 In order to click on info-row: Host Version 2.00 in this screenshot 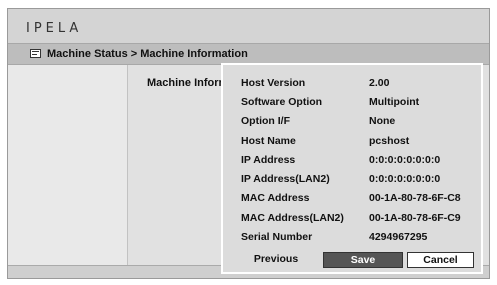, I will do `click(352, 86)`.